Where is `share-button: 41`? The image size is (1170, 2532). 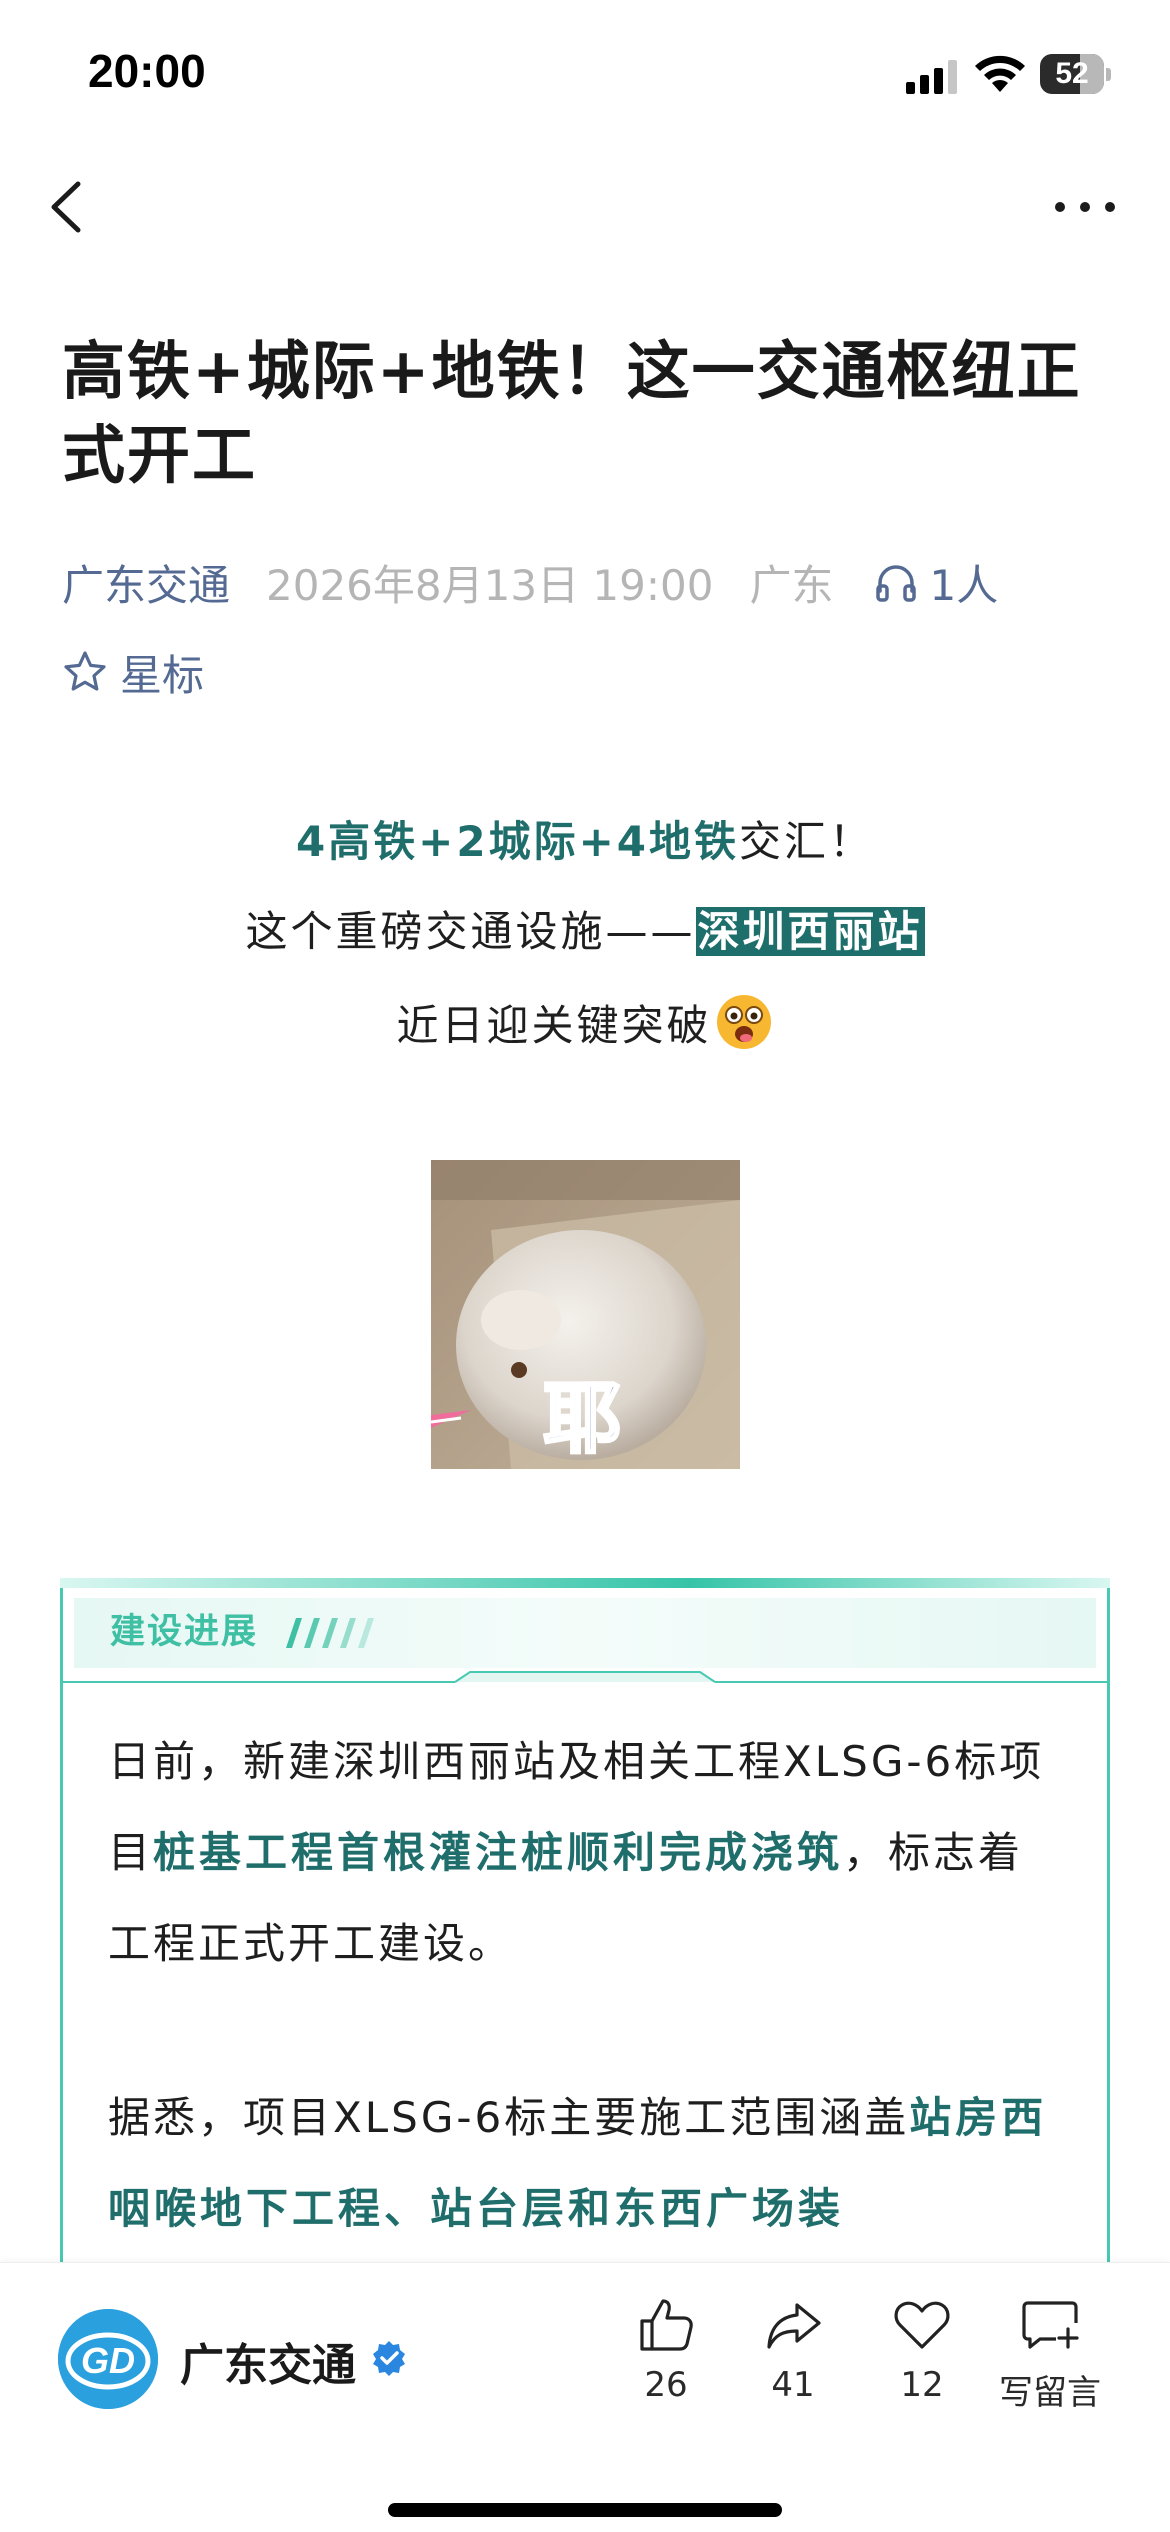 share-button: 41 is located at coordinates (793, 2370).